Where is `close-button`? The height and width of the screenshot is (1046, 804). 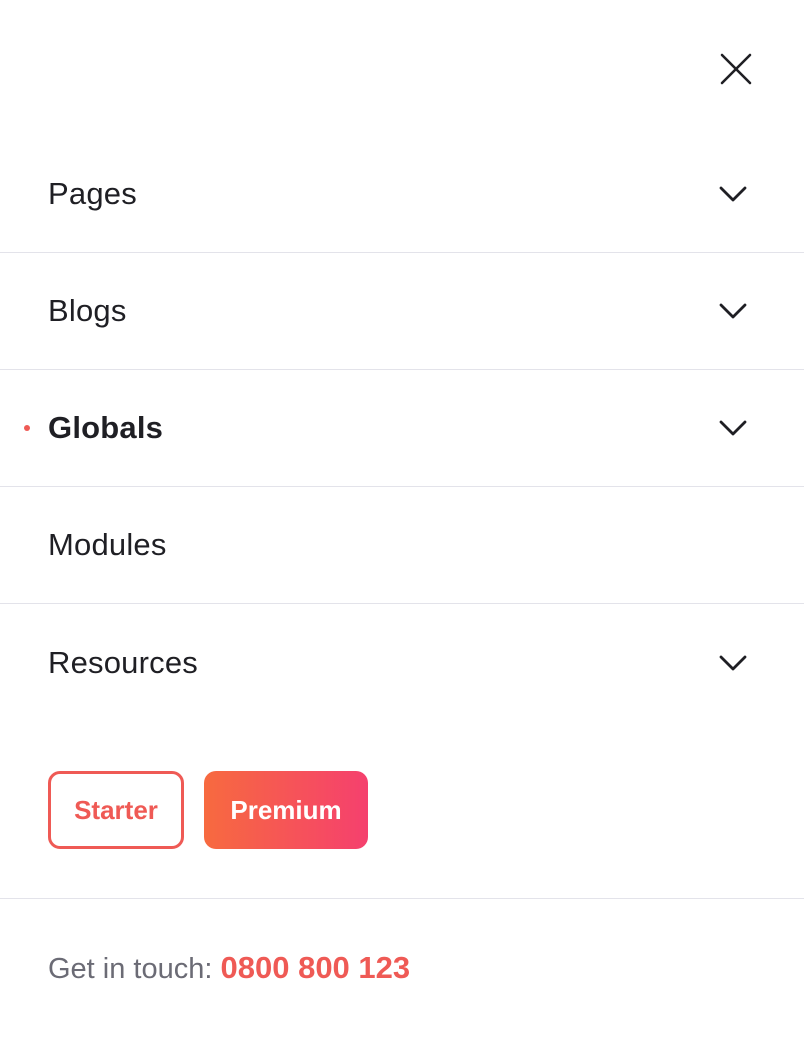
close-button is located at coordinates (736, 69).